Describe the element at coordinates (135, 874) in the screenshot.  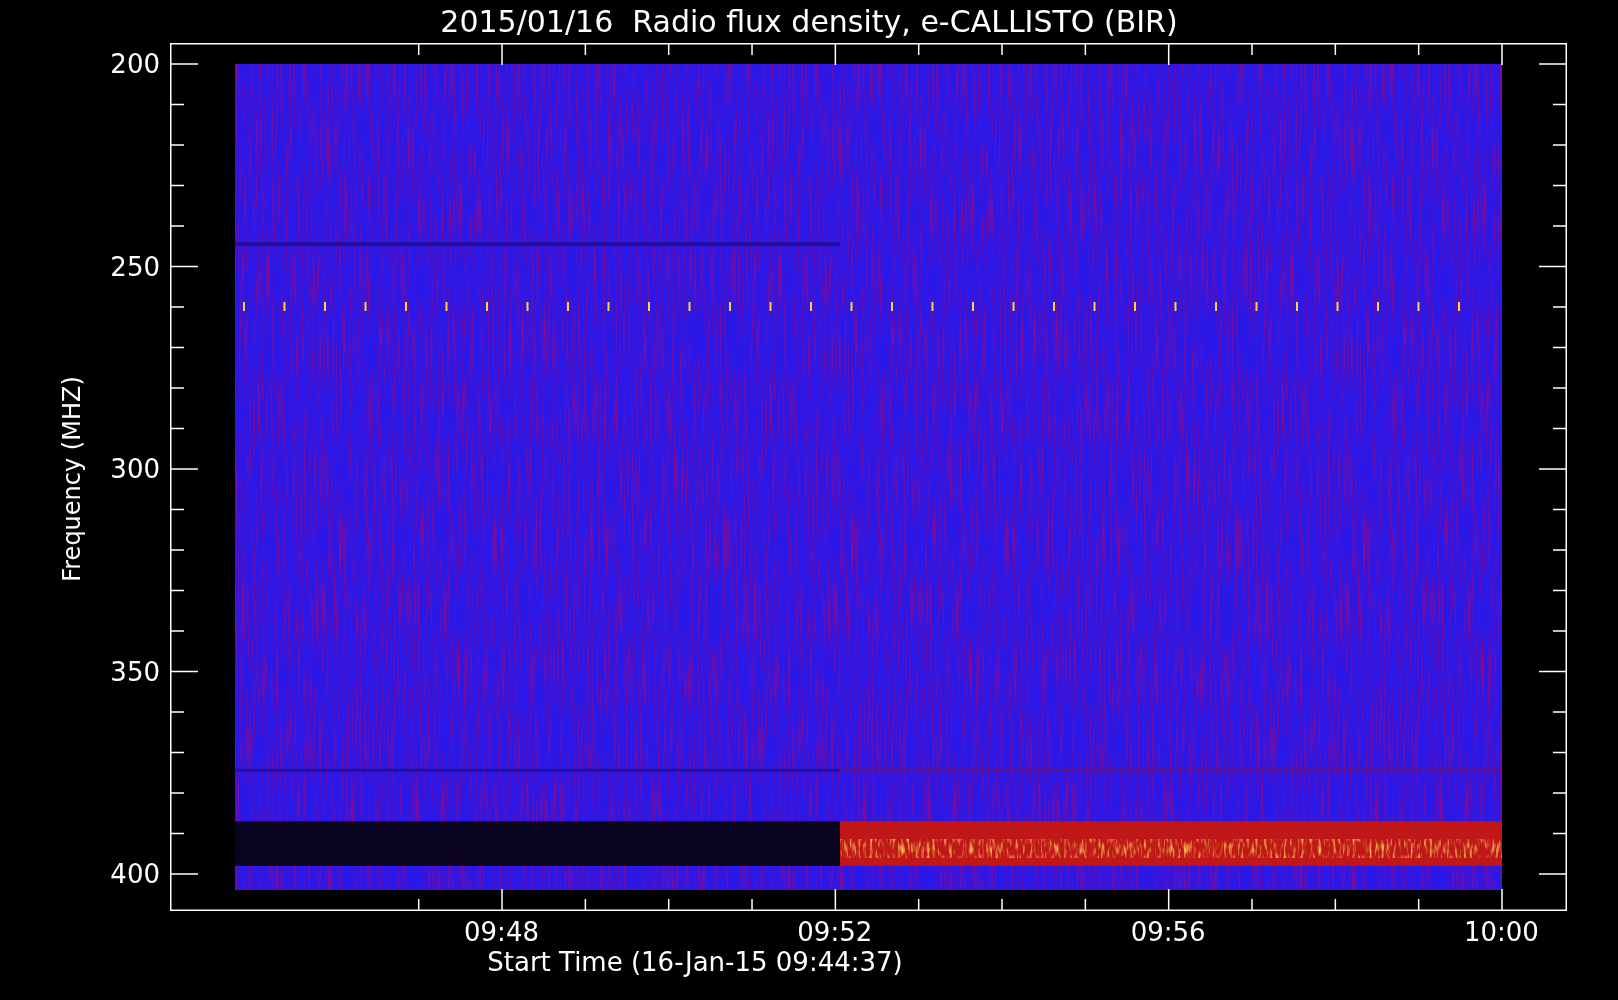
I see `y-tick-label: 400` at that location.